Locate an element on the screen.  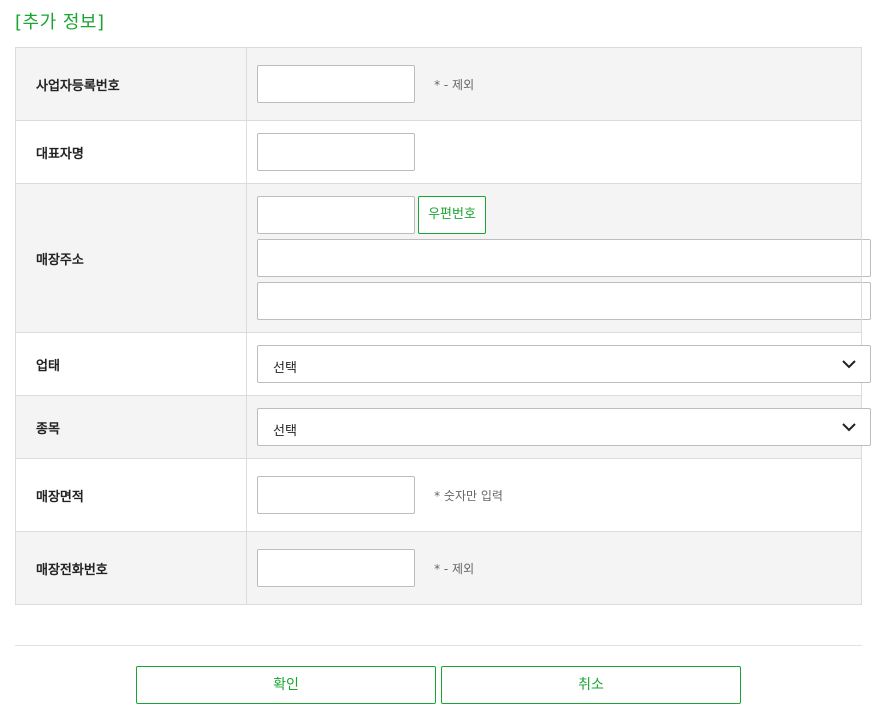
business-number-cell: * - 제외 is located at coordinates (554, 84).